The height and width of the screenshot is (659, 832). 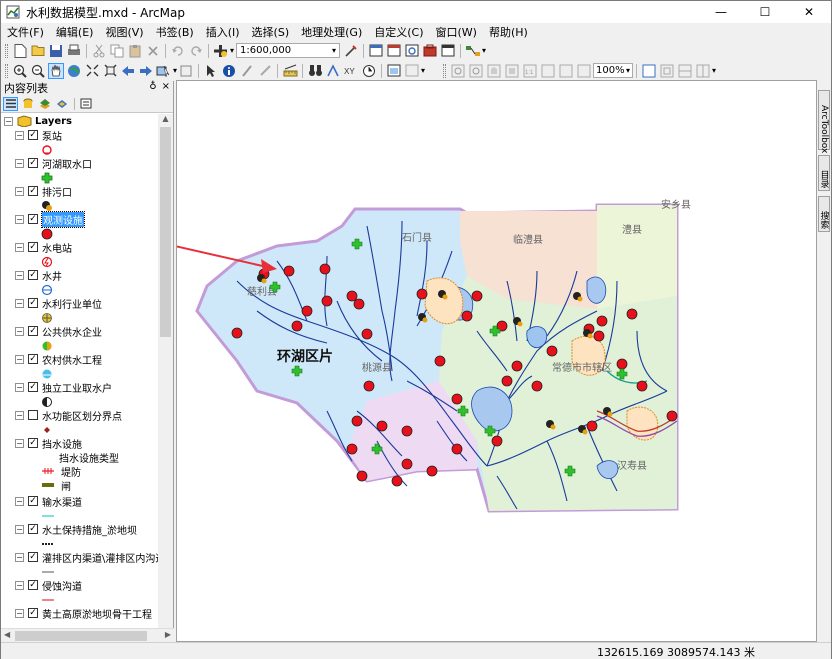 What do you see at coordinates (85, 104) in the screenshot?
I see `toc-options-icon` at bounding box center [85, 104].